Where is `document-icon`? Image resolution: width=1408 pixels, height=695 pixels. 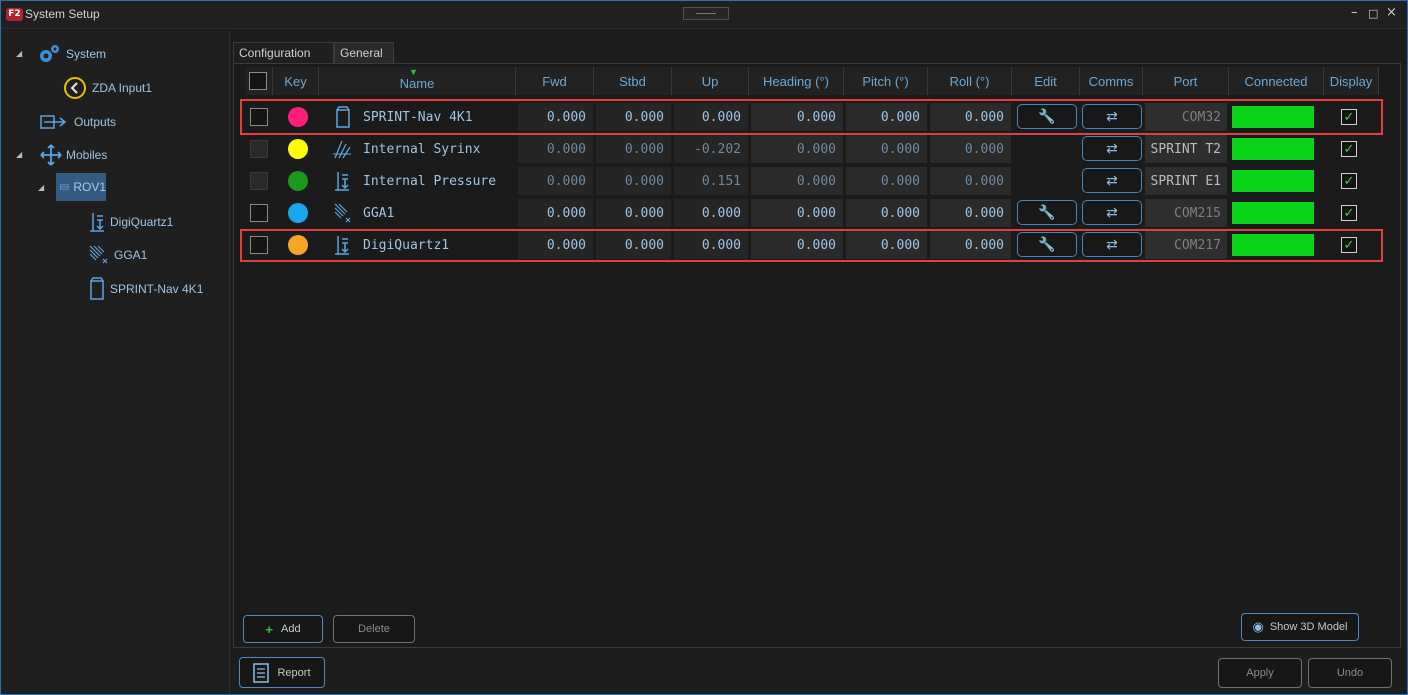
document-icon is located at coordinates (261, 672).